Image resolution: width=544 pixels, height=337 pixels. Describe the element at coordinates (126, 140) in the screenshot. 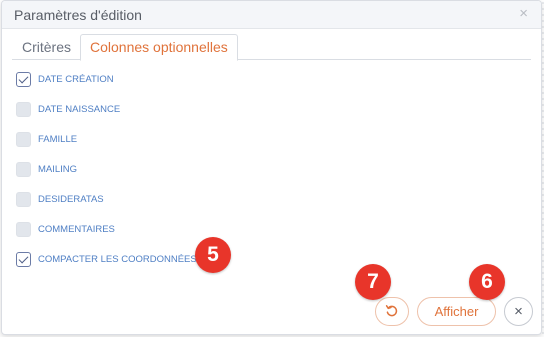

I see `option-famille: FAMILLE` at that location.